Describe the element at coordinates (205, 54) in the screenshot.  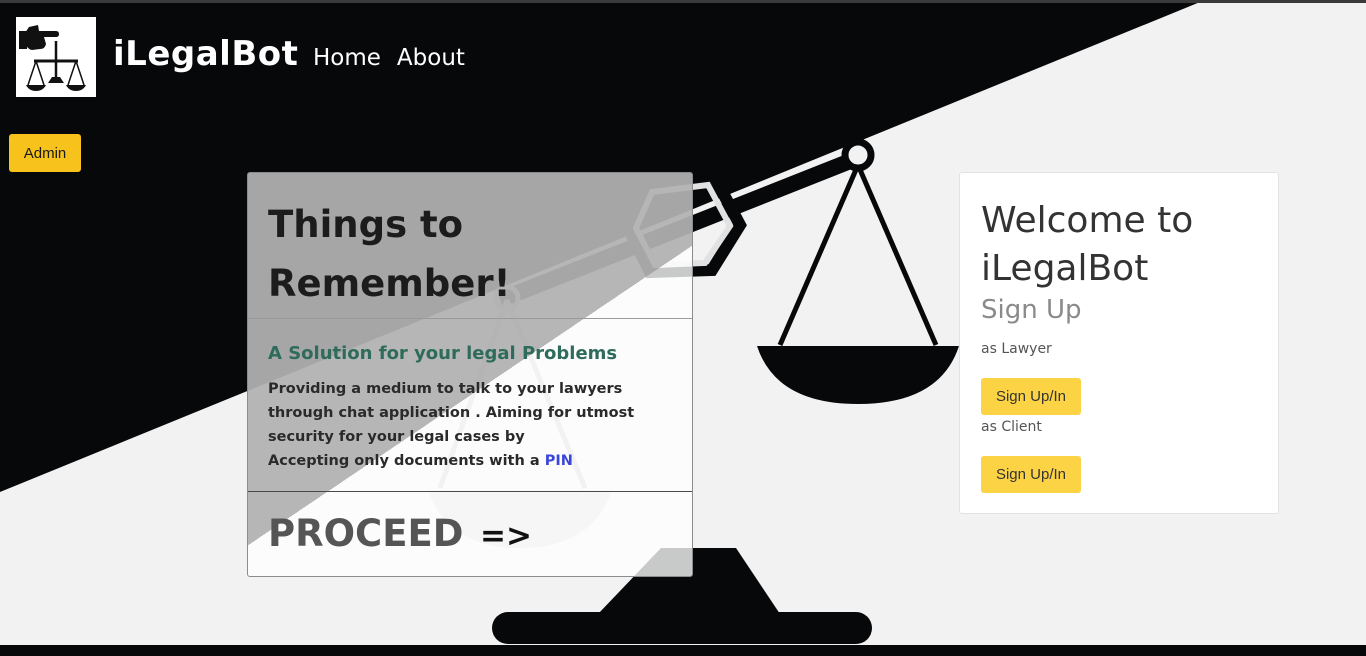
I see `brand-name: iLegalBot` at that location.